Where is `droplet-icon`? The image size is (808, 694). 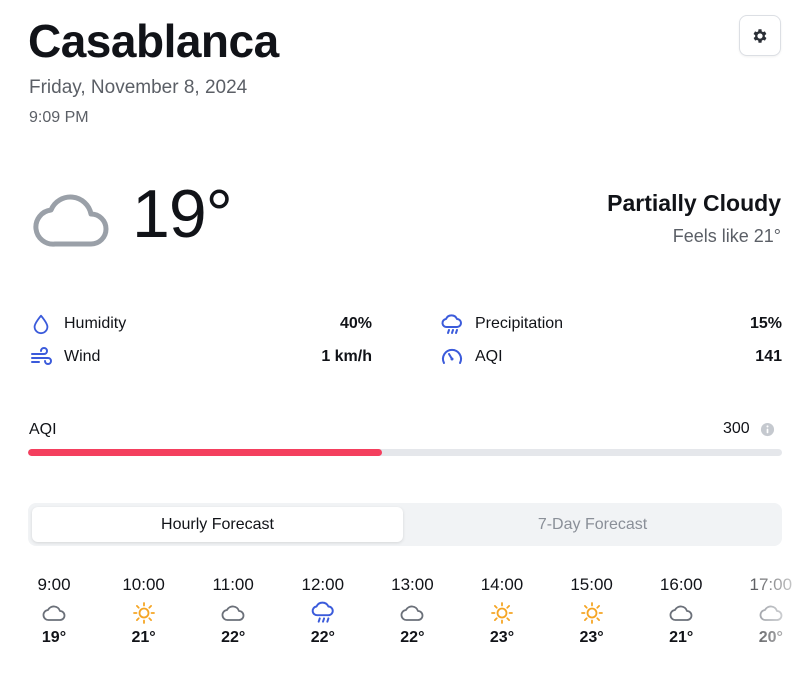
droplet-icon is located at coordinates (41, 324).